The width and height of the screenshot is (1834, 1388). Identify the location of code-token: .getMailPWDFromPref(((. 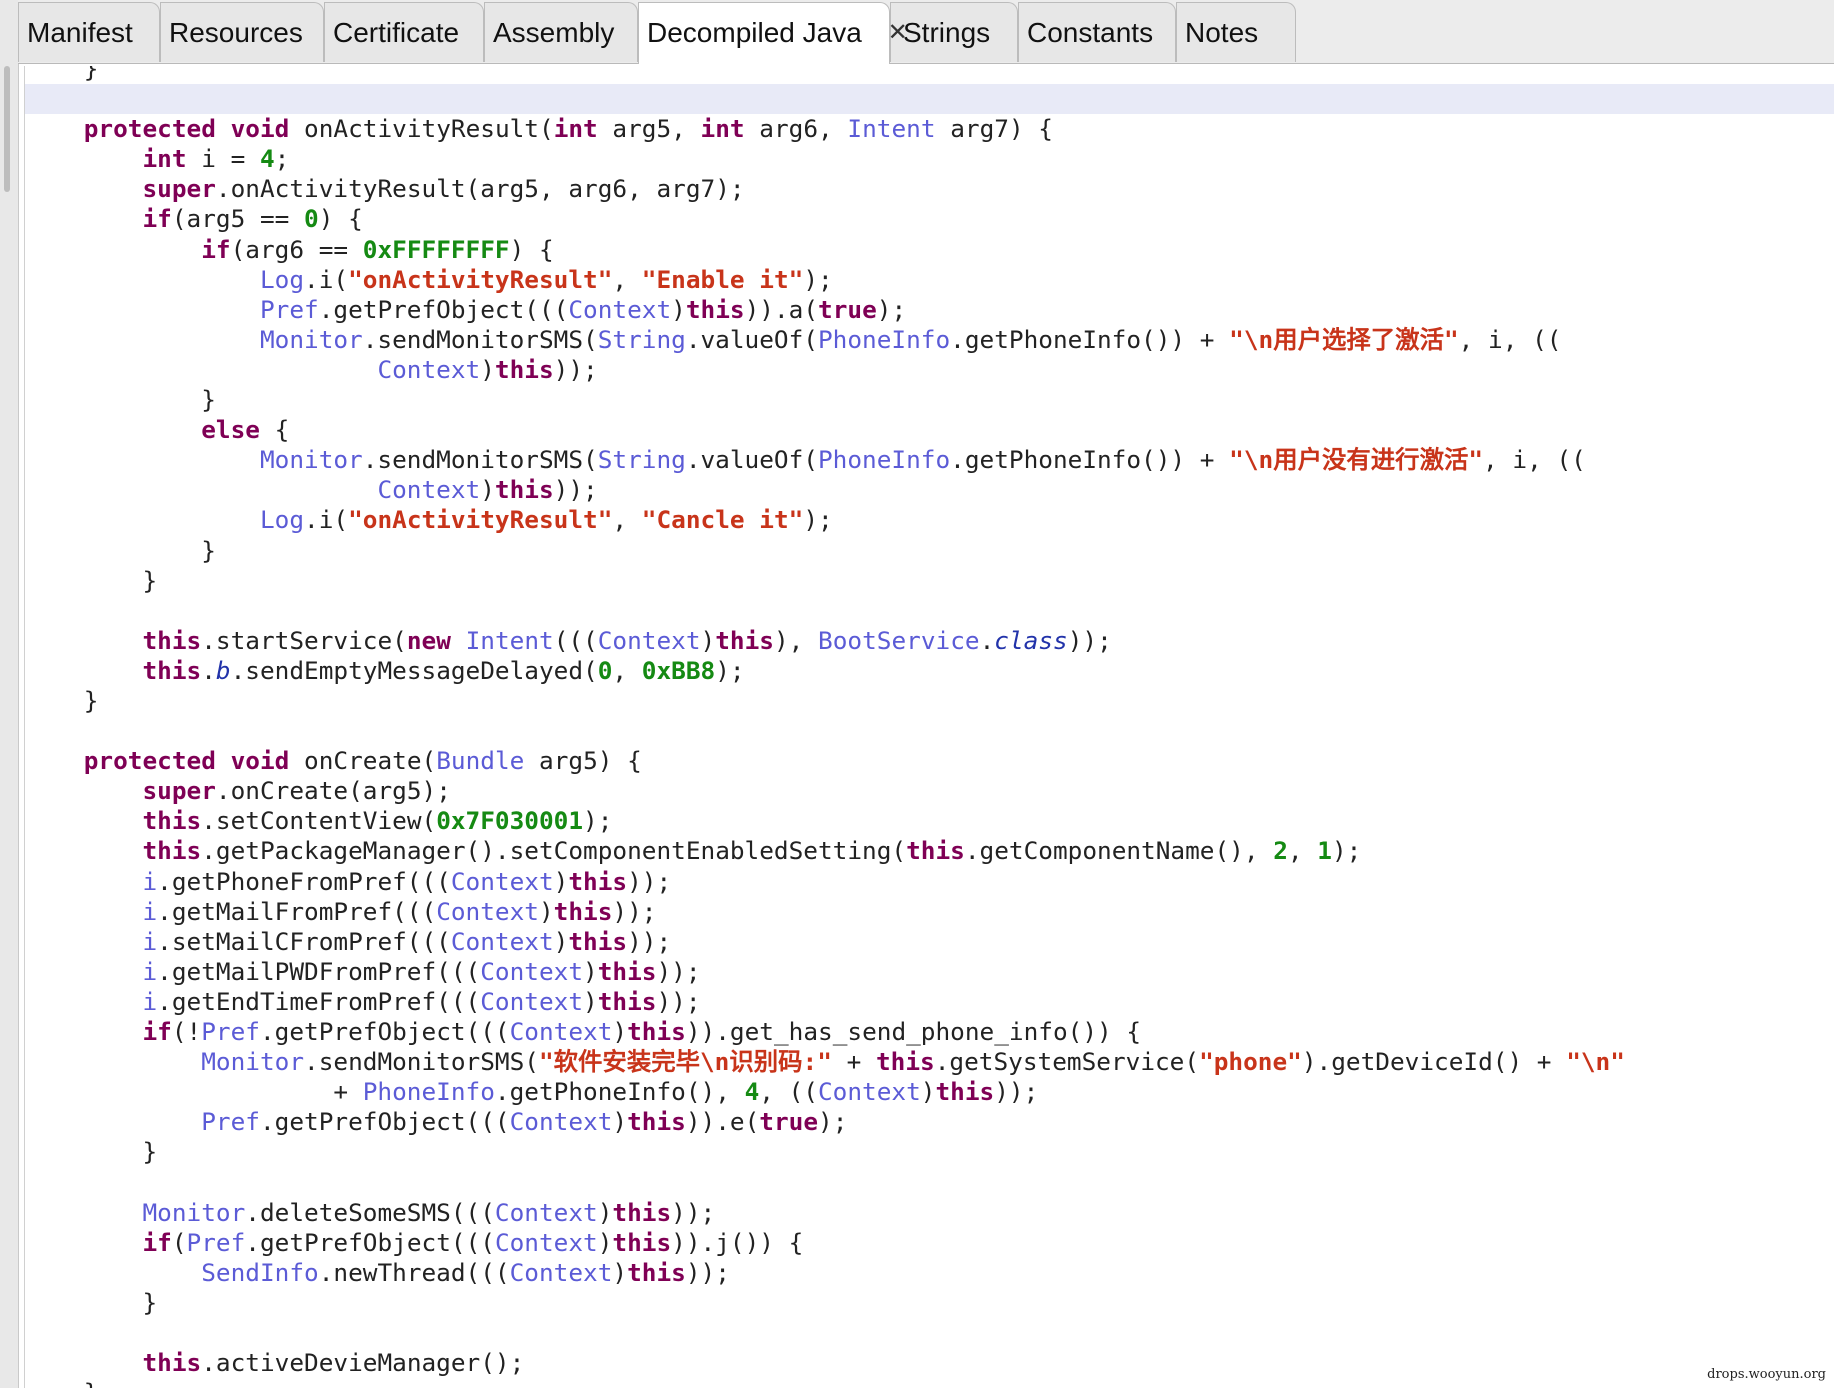
(319, 971).